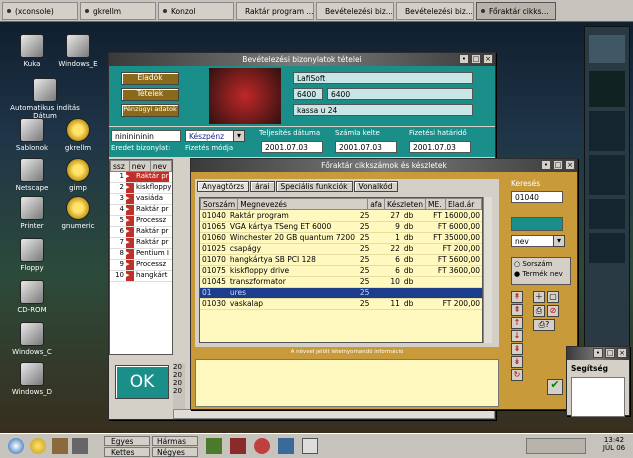 Image resolution: width=633 pixels, height=458 pixels. Describe the element at coordinates (487, 270) in the screenshot. I see `item-table-scrollbar` at that location.